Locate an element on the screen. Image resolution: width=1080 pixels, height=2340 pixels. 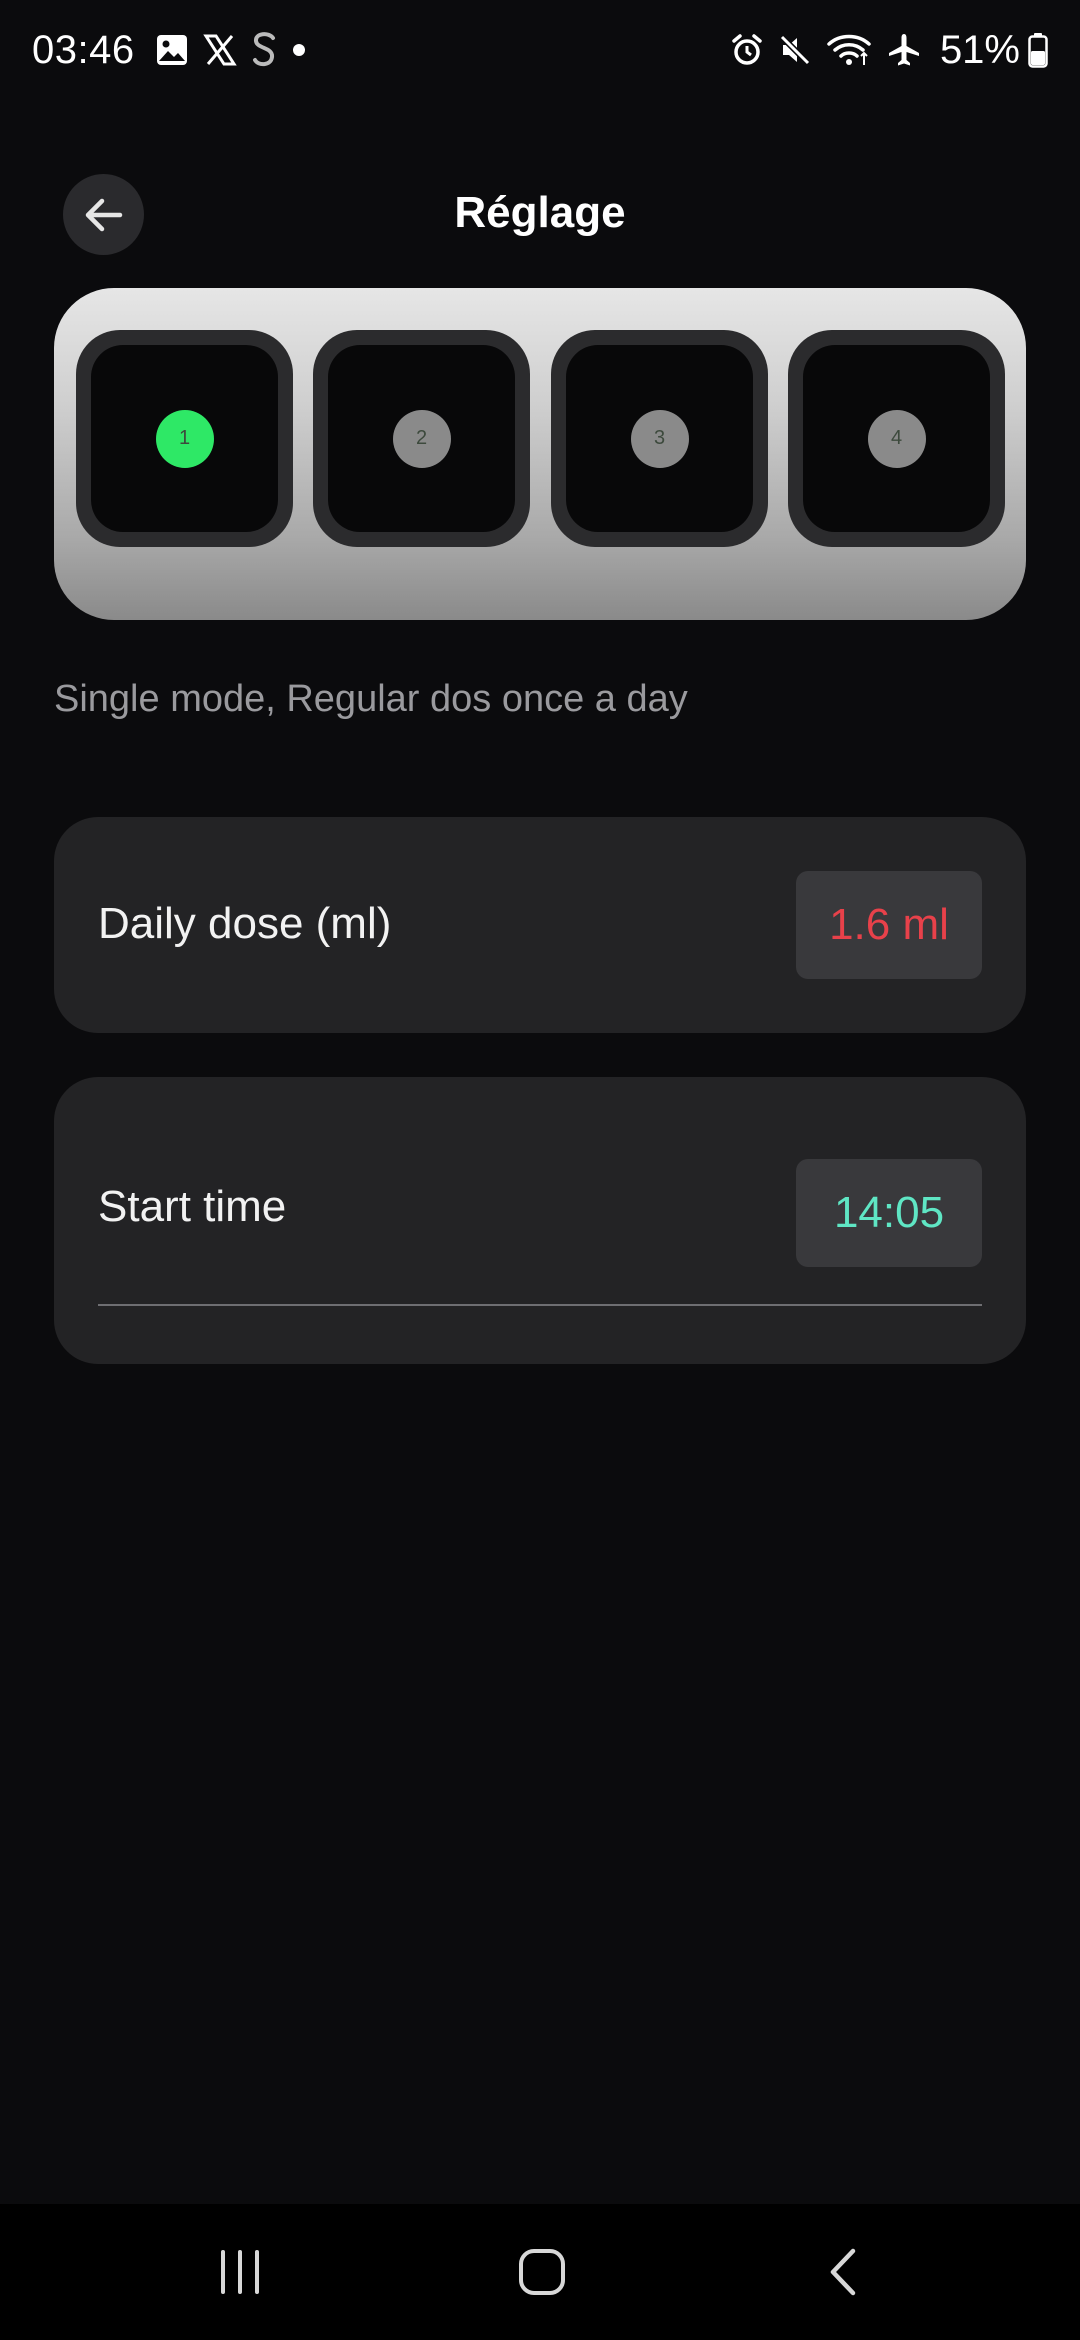
x-logo-icon is located at coordinates (219, 50).